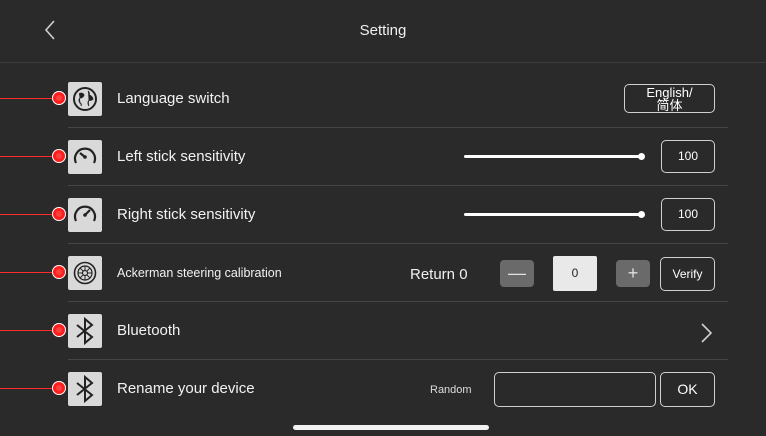 The height and width of the screenshot is (436, 766). I want to click on increment-button: +, so click(633, 273).